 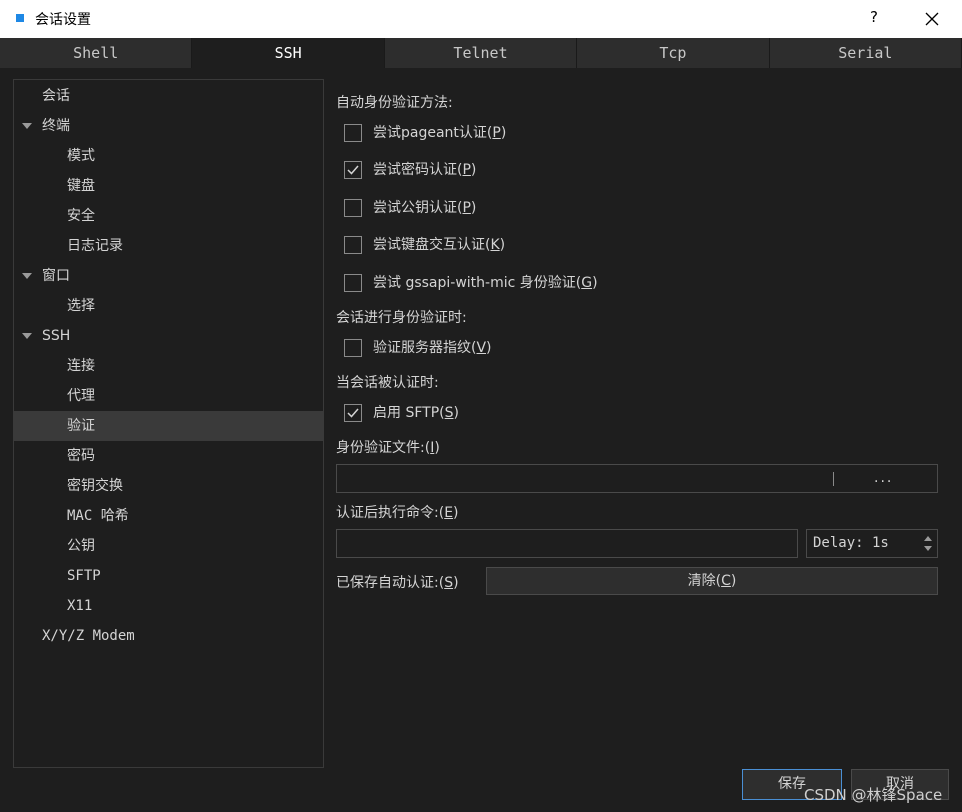 I want to click on tree-item-label: 模式, so click(x=81, y=156).